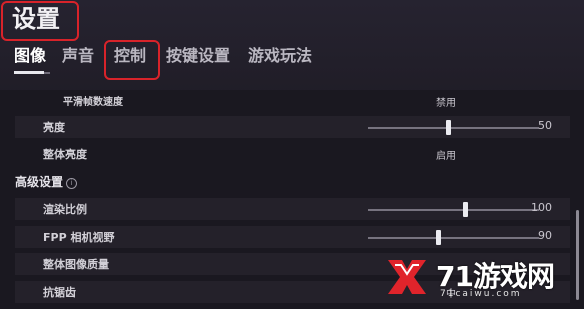 This screenshot has height=309, width=584. I want to click on render-scale-slider-thumb, so click(465, 209).